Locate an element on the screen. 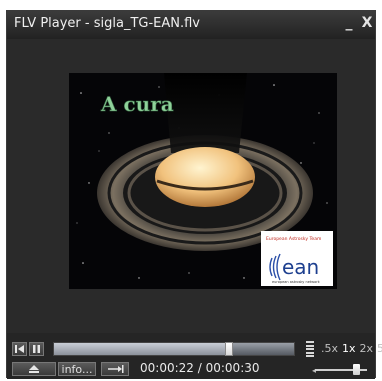 The height and width of the screenshot is (381, 382). seek-bar-fill is located at coordinates (141, 349).